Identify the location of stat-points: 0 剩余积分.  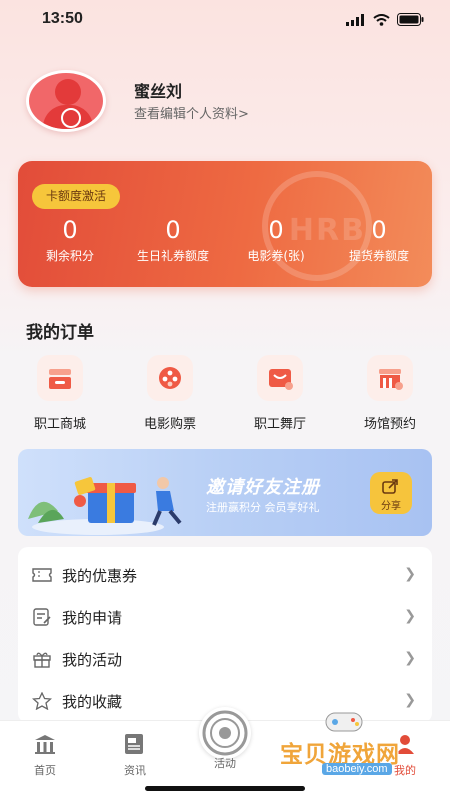
(70, 239).